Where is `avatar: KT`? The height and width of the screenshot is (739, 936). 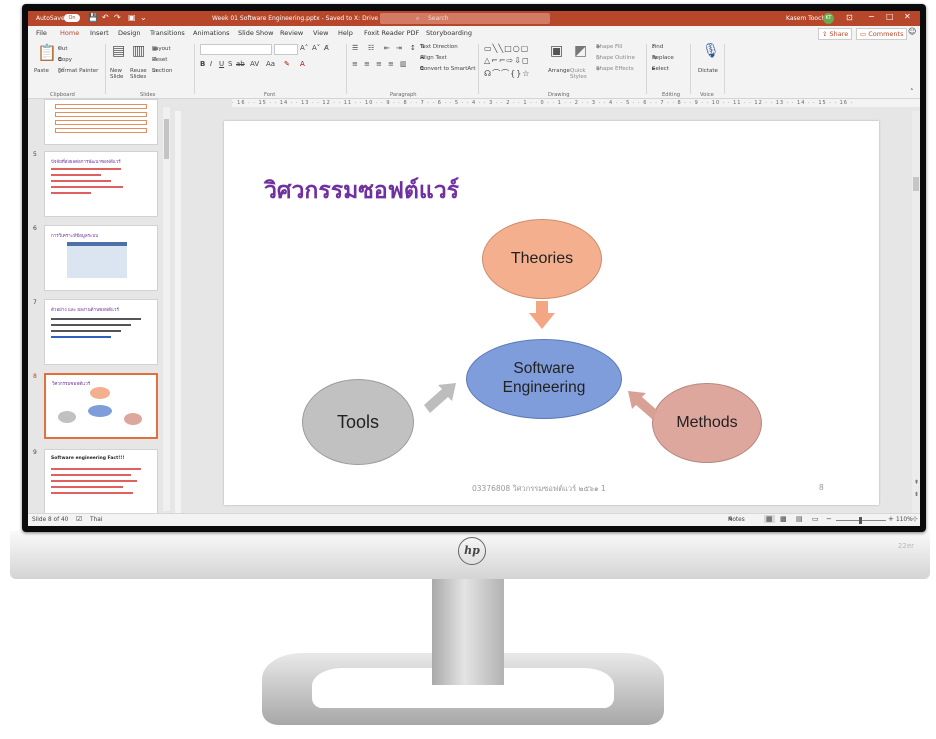 avatar: KT is located at coordinates (828, 18).